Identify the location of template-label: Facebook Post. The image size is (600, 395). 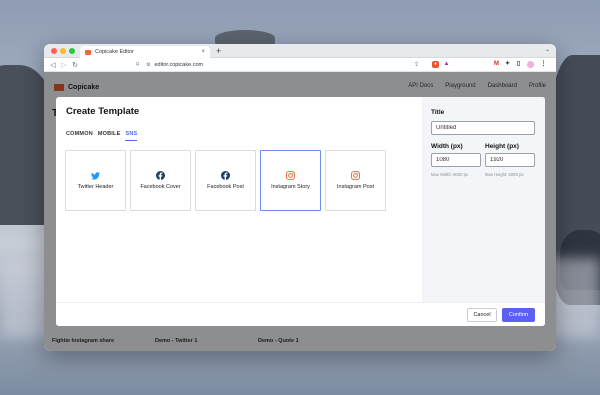
(225, 187).